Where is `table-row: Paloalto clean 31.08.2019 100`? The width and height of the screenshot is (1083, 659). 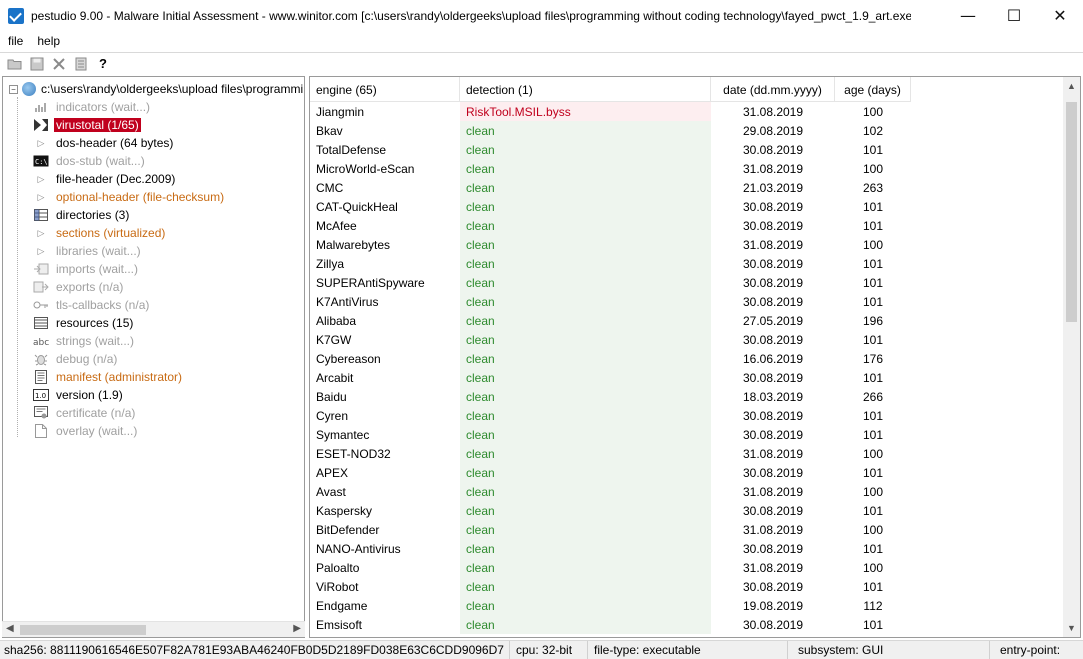 table-row: Paloalto clean 31.08.2019 100 is located at coordinates (610, 567).